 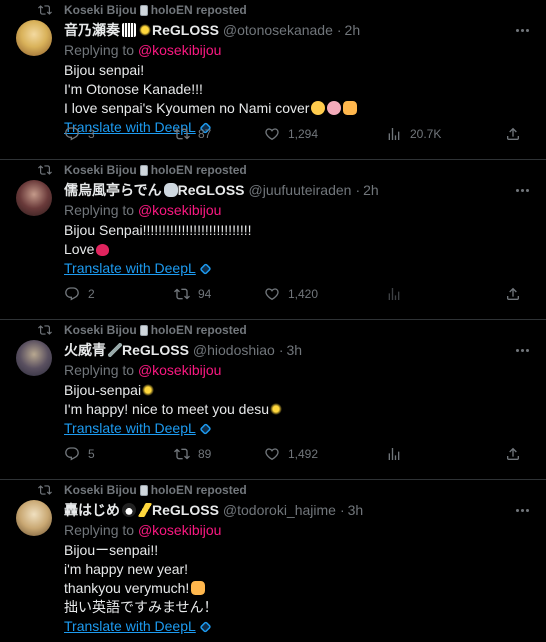 What do you see at coordinates (92, 30) in the screenshot?
I see `display-name: 音乃瀬奏` at bounding box center [92, 30].